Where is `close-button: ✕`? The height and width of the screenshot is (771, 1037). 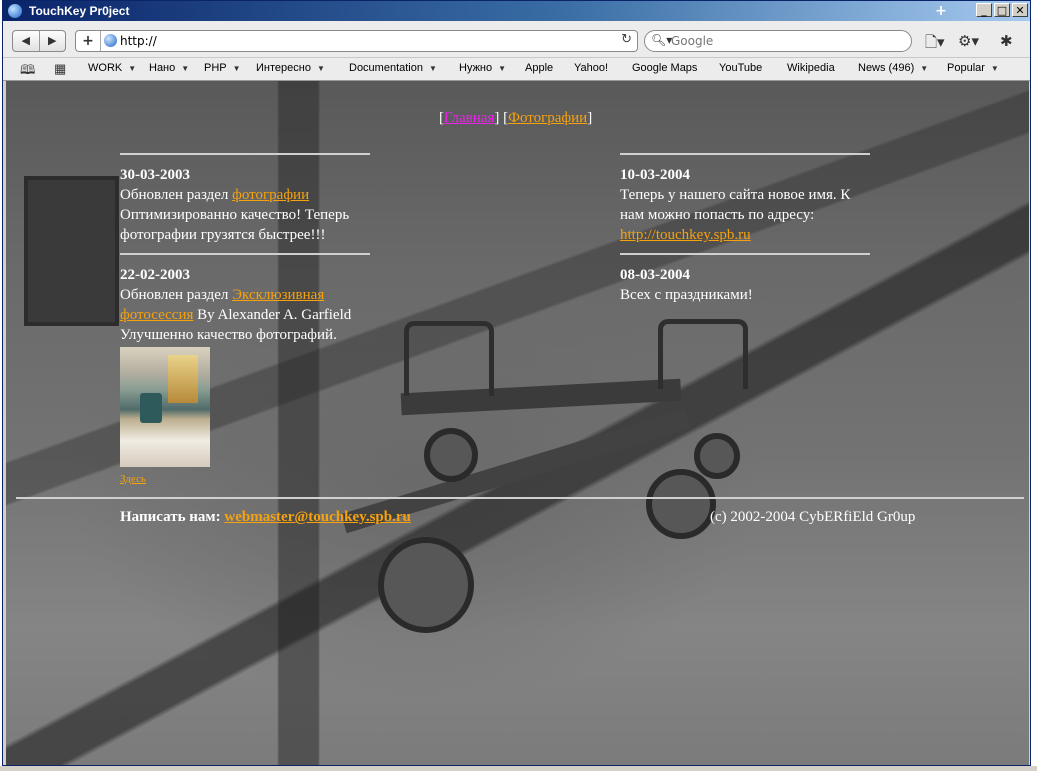 close-button: ✕ is located at coordinates (1020, 10).